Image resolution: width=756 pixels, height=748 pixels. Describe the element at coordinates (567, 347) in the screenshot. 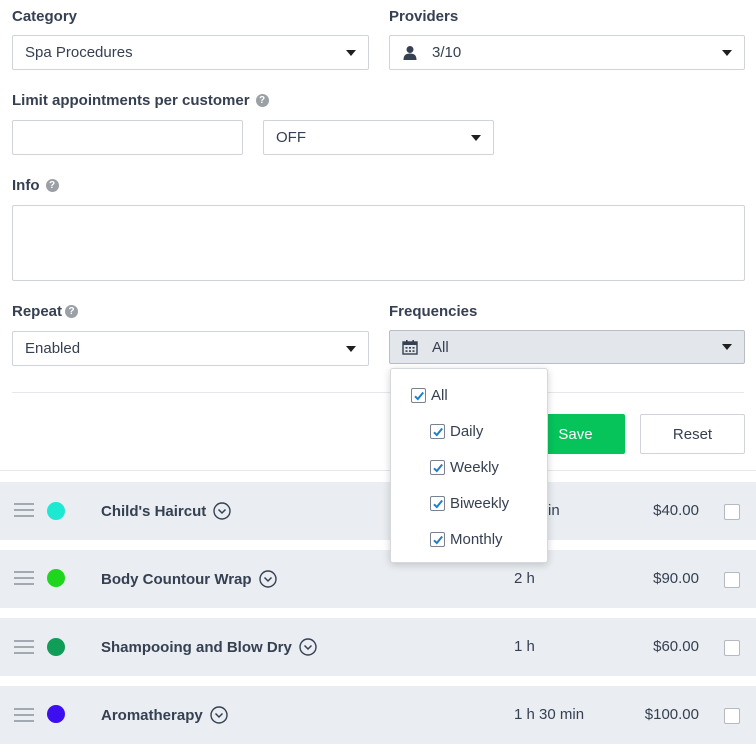

I see `frequencies-select: All` at that location.